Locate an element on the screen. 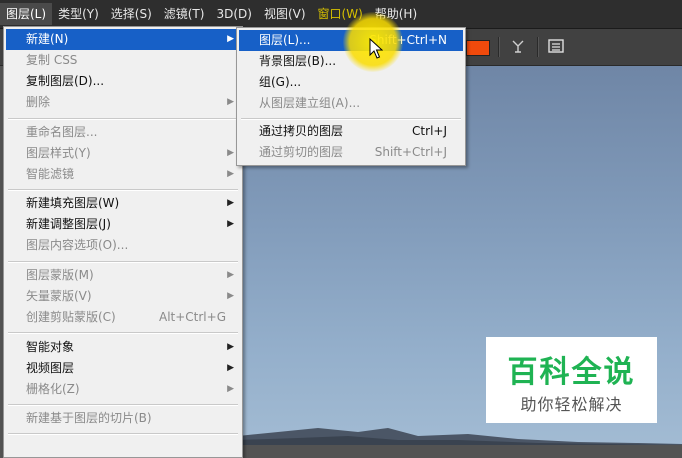 Image resolution: width=682 pixels, height=458 pixels. menu-item-create-clipping-mask: 创建剪贴蒙版(C) Alt+Ctrl+G is located at coordinates (123, 317).